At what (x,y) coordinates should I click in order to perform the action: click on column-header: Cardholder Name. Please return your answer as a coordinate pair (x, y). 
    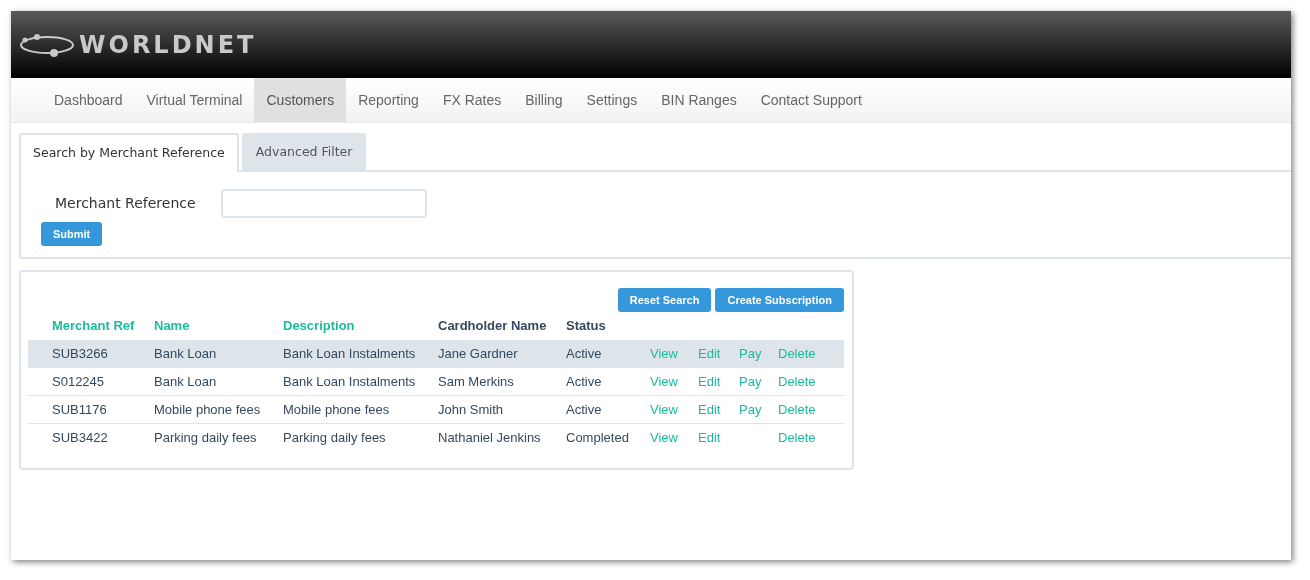
    Looking at the image, I should click on (492, 326).